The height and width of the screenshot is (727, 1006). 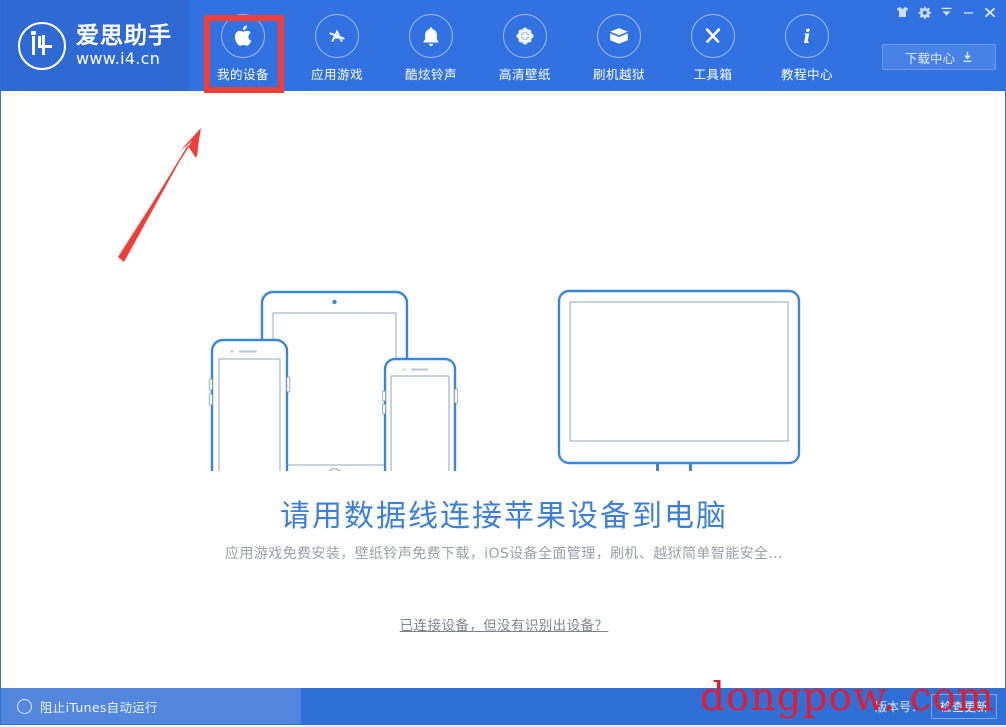 I want to click on download-arrow-icon, so click(x=967, y=57).